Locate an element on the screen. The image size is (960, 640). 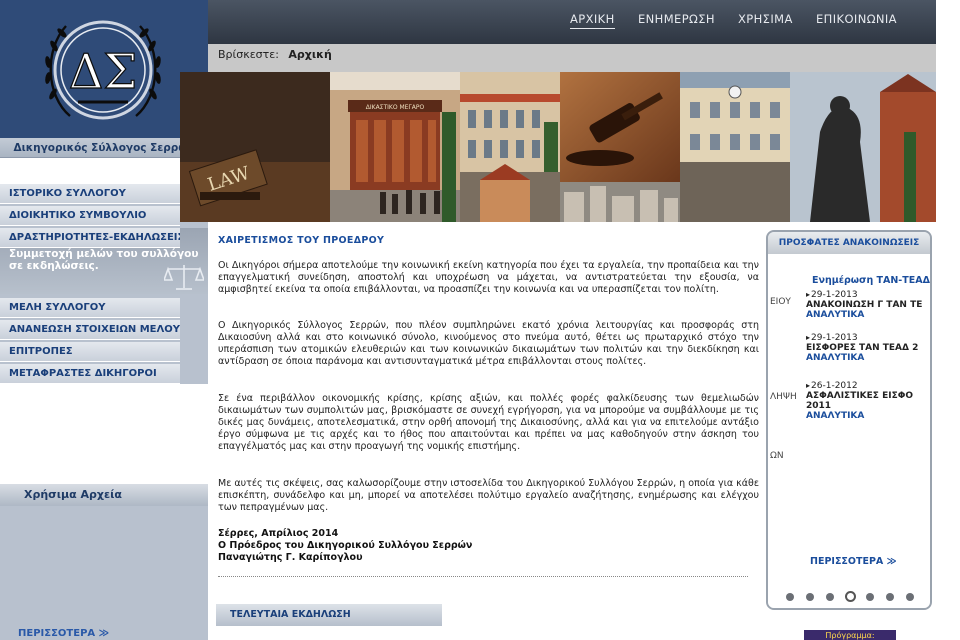
announcement-item: 29-1-2013 ΕΙΣΦΟΡΕΣ ΤΑΝ ΤΕΑΔ 2 ΑΝΑΛΥΤΙΚΑ is located at coordinates (868, 348).